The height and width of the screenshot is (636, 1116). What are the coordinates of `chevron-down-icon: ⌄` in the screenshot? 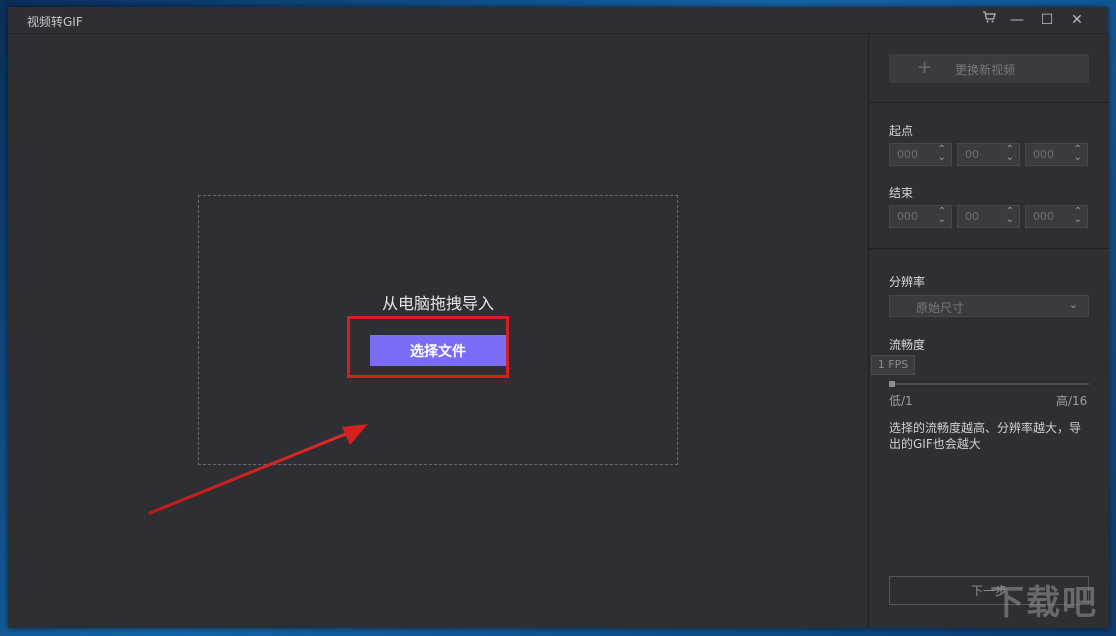 It's located at (1073, 304).